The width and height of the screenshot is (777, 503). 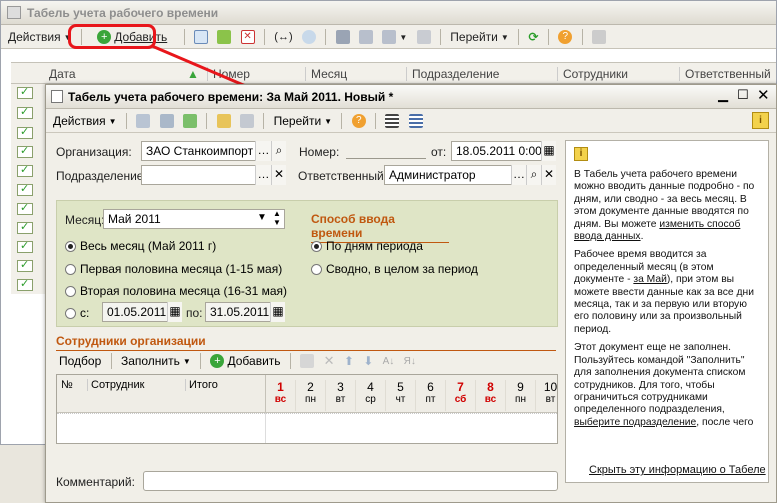 I want to click on month-link: за Май, so click(x=649, y=279).